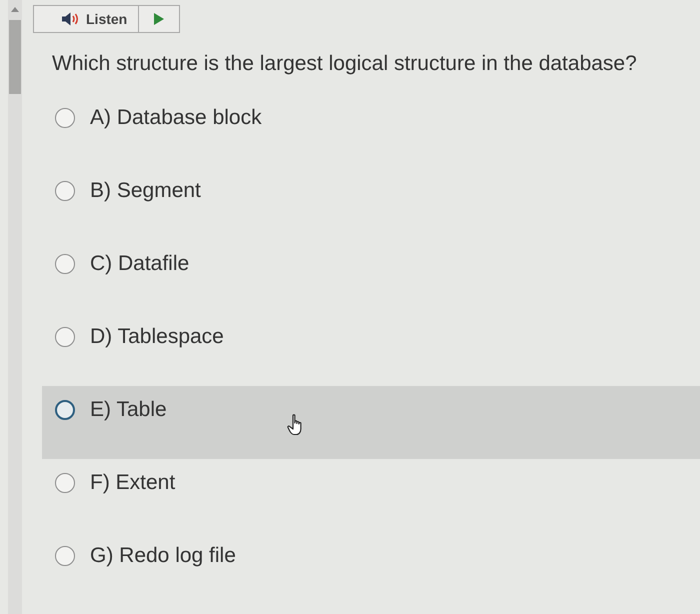  Describe the element at coordinates (176, 118) in the screenshot. I see `answer-text: A) Database block` at that location.